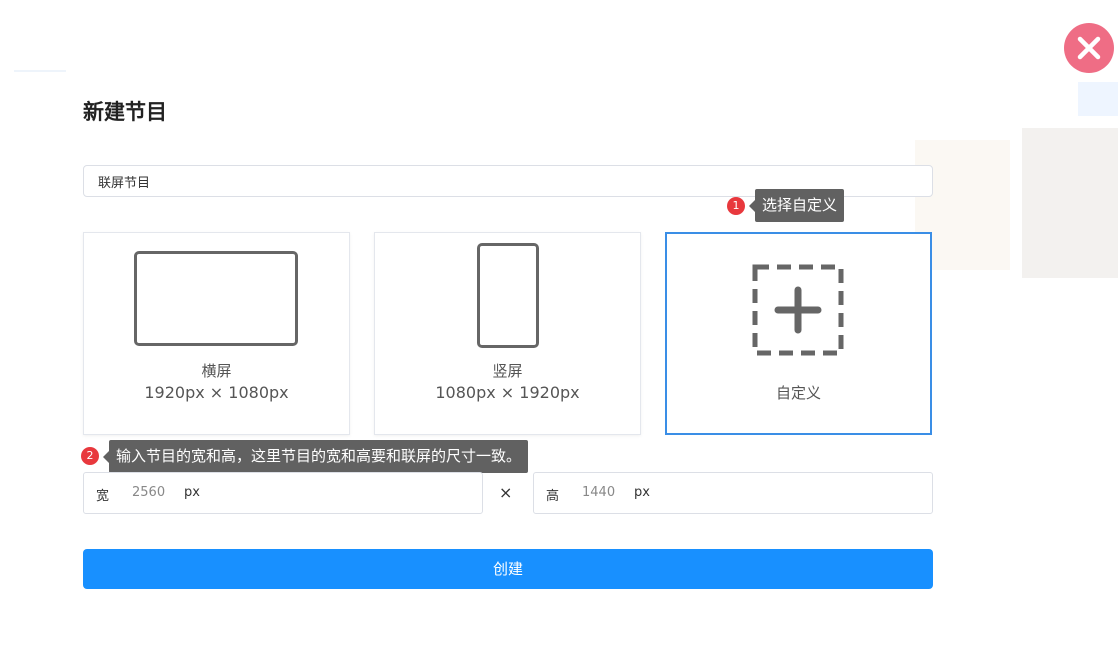  What do you see at coordinates (315, 456) in the screenshot?
I see `annotation-tooltip-2: 输入节目的宽和高，这里节目的宽和高要和联屏的尺寸一致。` at bounding box center [315, 456].